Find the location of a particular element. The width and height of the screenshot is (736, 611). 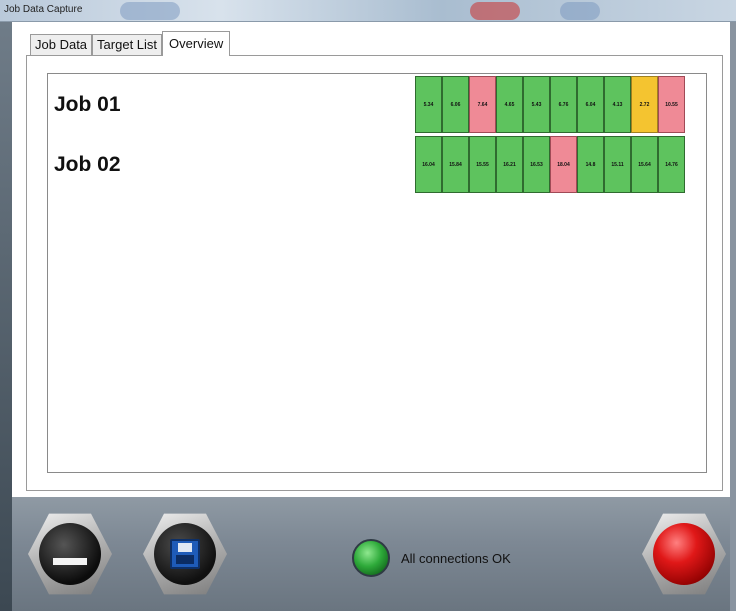

eject-button is located at coordinates (70, 554).